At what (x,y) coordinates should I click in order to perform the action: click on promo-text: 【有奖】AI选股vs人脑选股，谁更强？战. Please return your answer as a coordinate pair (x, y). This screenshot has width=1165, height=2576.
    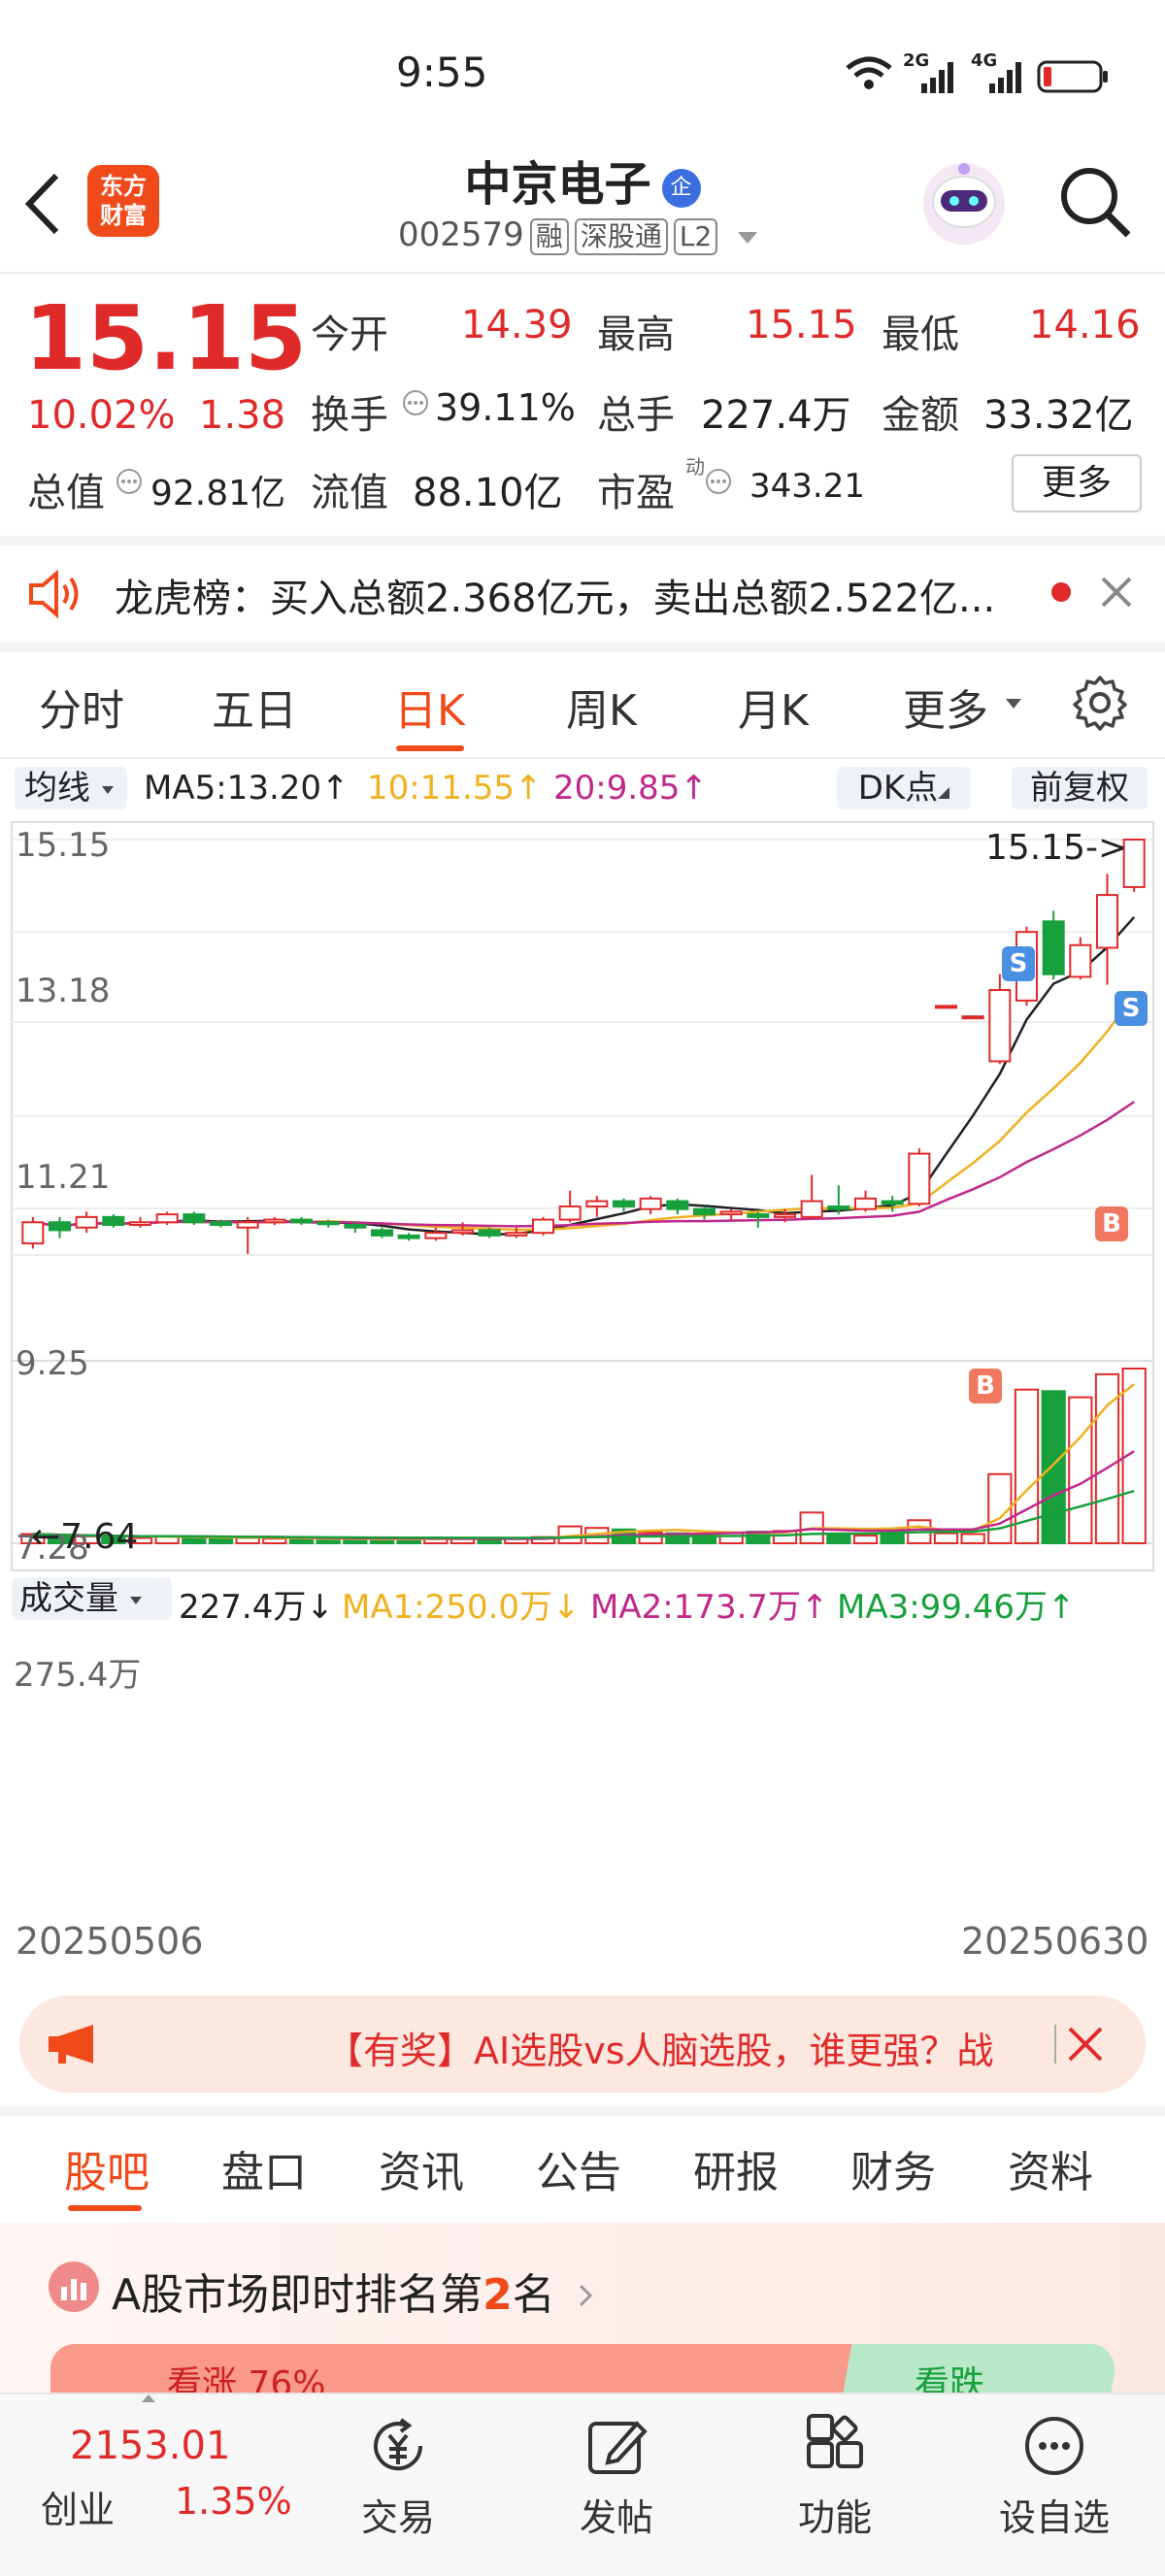
    Looking at the image, I should click on (660, 2051).